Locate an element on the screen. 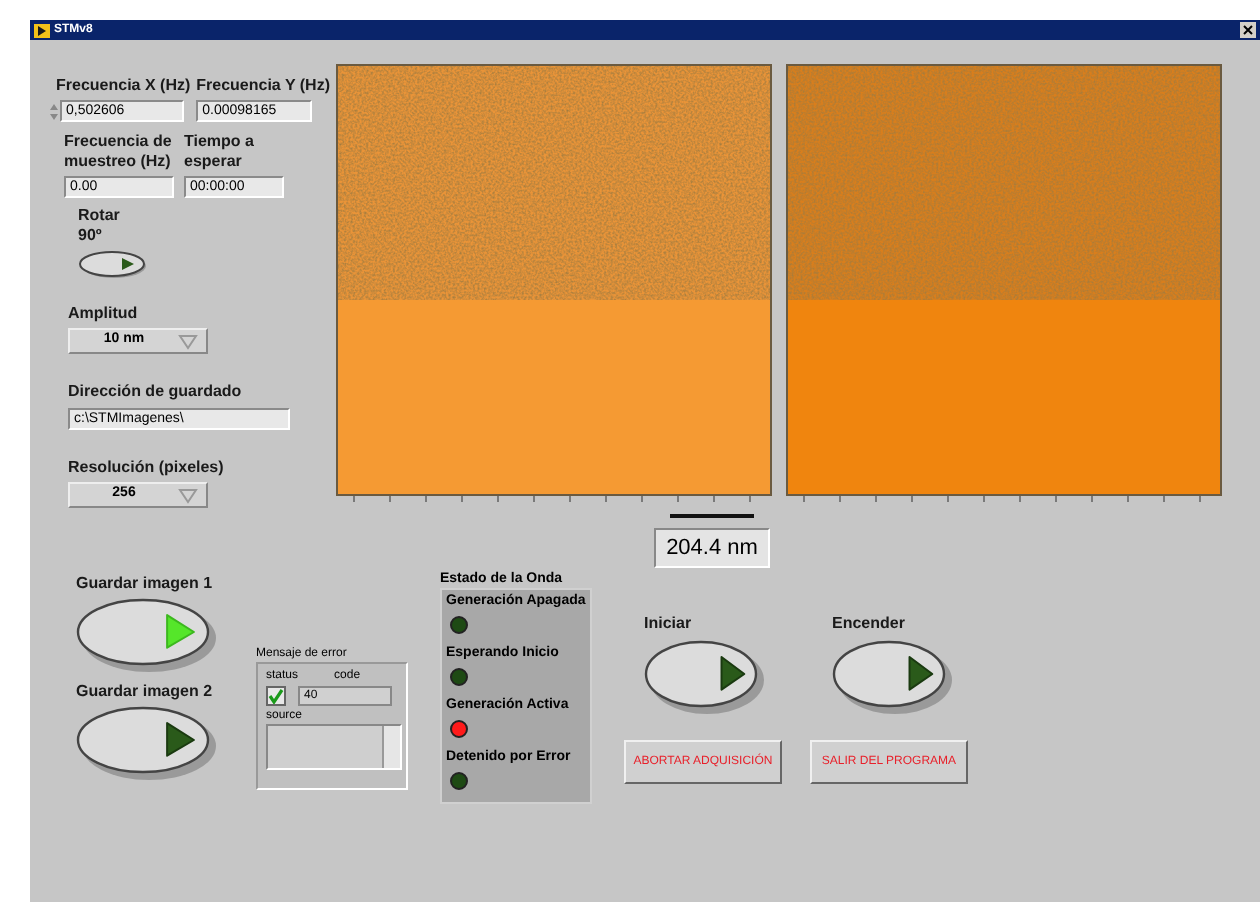  control-label: Resolución (pixeles) is located at coordinates (147, 468).